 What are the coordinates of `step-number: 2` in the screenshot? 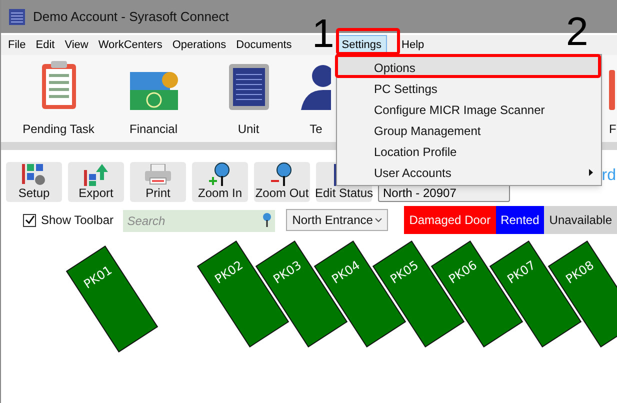 It's located at (577, 32).